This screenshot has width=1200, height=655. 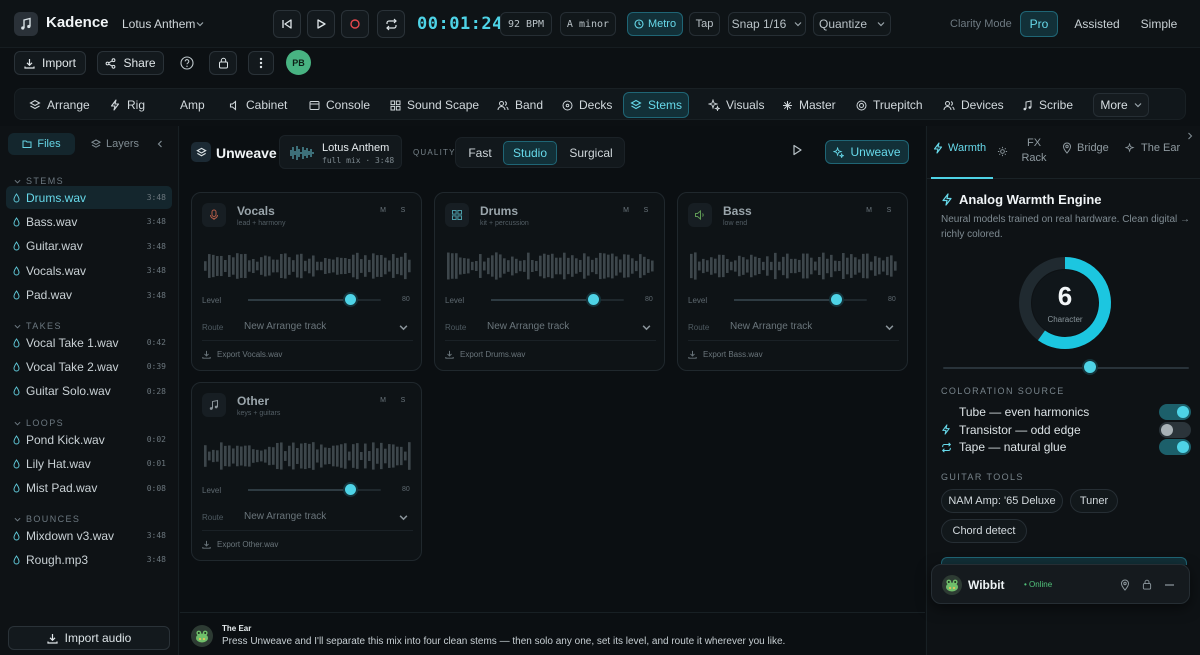 What do you see at coordinates (89, 342) in the screenshot?
I see `file-item: Vocal Take 1.wav 0:42` at bounding box center [89, 342].